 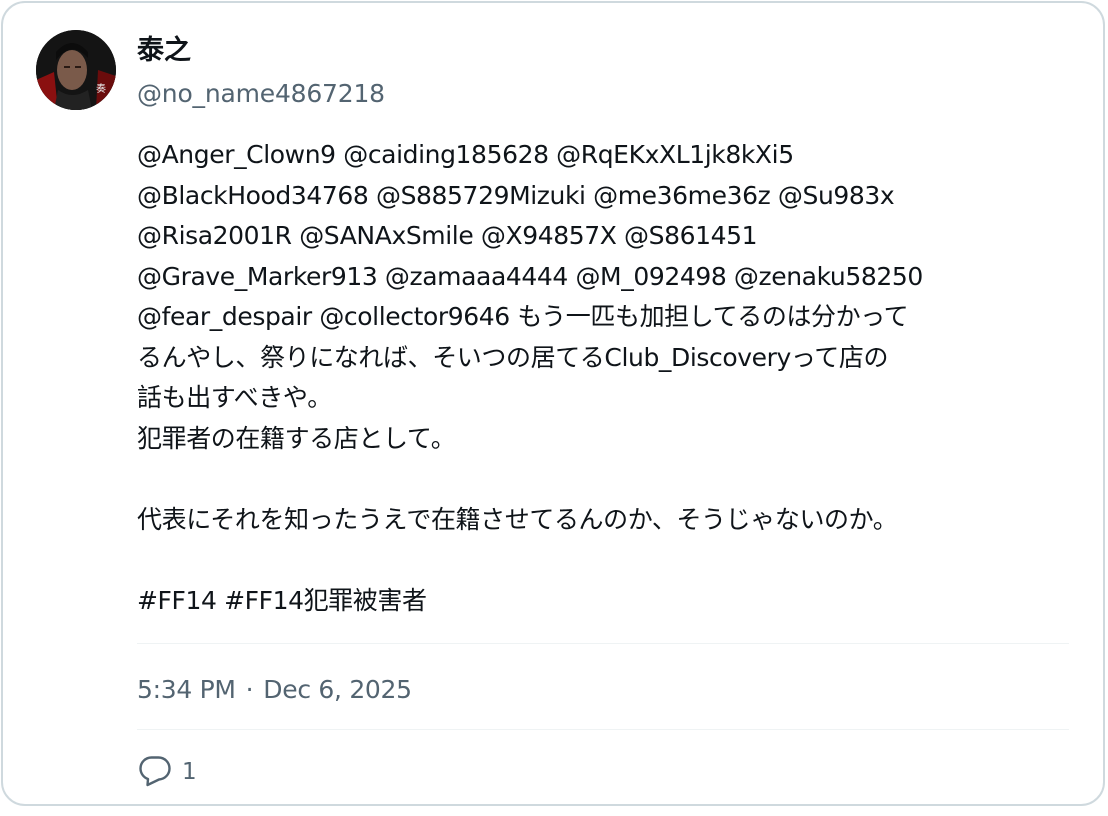 I want to click on tweet-line: 話も出すべきや。, so click(x=234, y=397).